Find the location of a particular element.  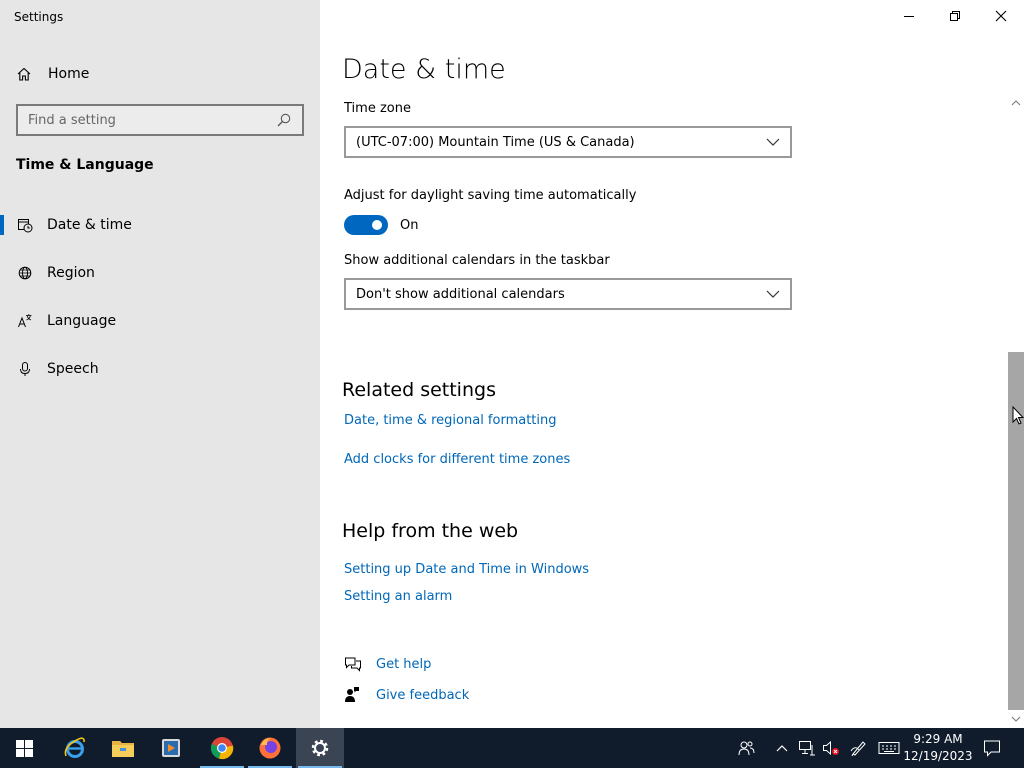

help-from-web-heading: Help from the web is located at coordinates (430, 531).